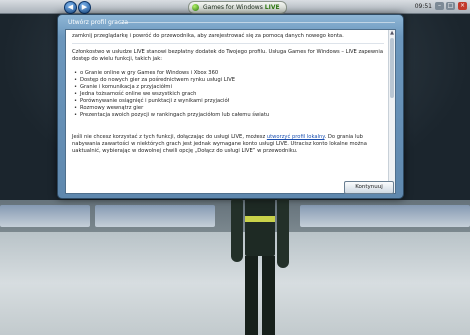 The height and width of the screenshot is (335, 470). I want to click on feature-item: Rozmowy wewnątrz gier, so click(228, 108).